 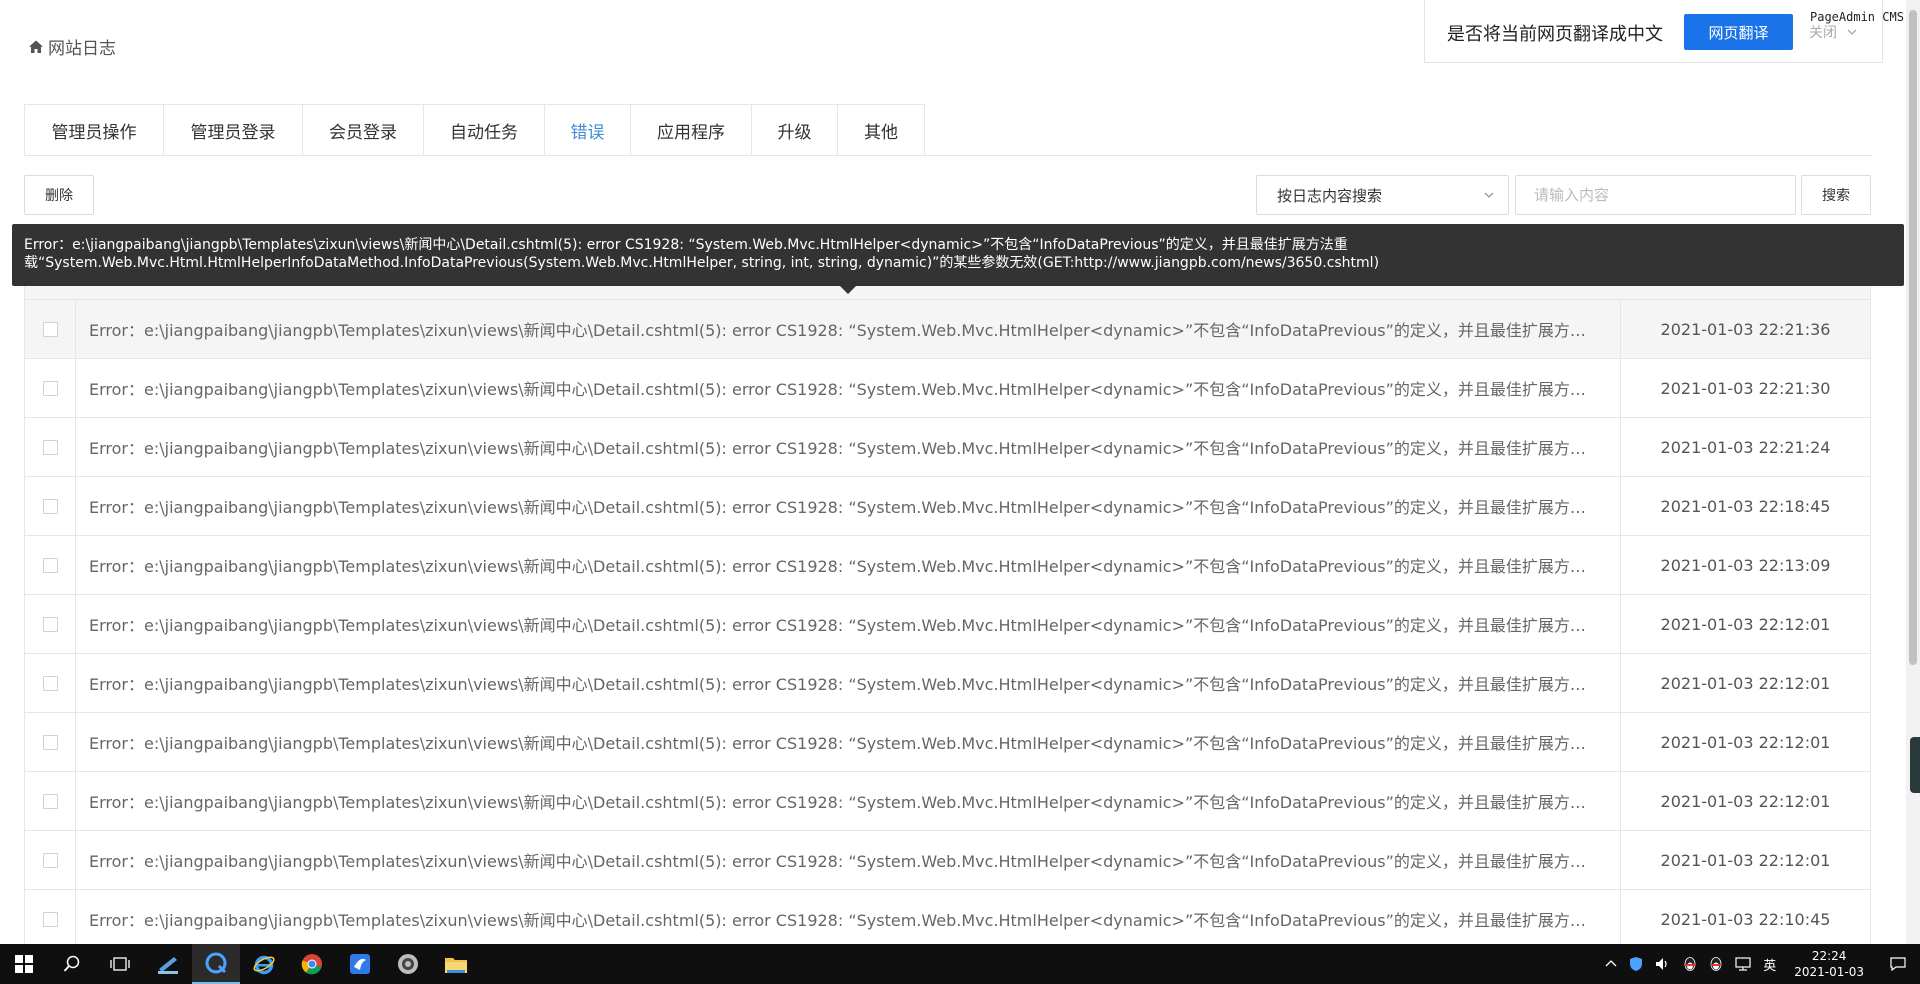 What do you see at coordinates (1857, 17) in the screenshot?
I see `brand-label: PageAdmin CMS` at bounding box center [1857, 17].